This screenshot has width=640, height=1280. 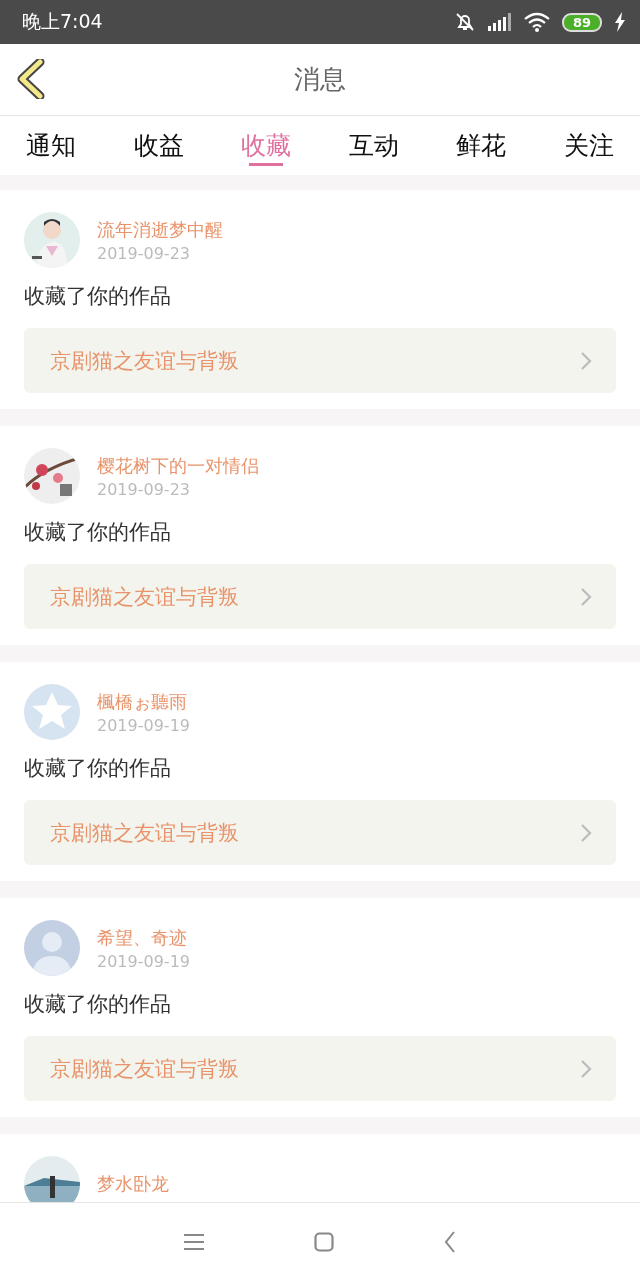 I want to click on tab: 互动, so click(x=373, y=145).